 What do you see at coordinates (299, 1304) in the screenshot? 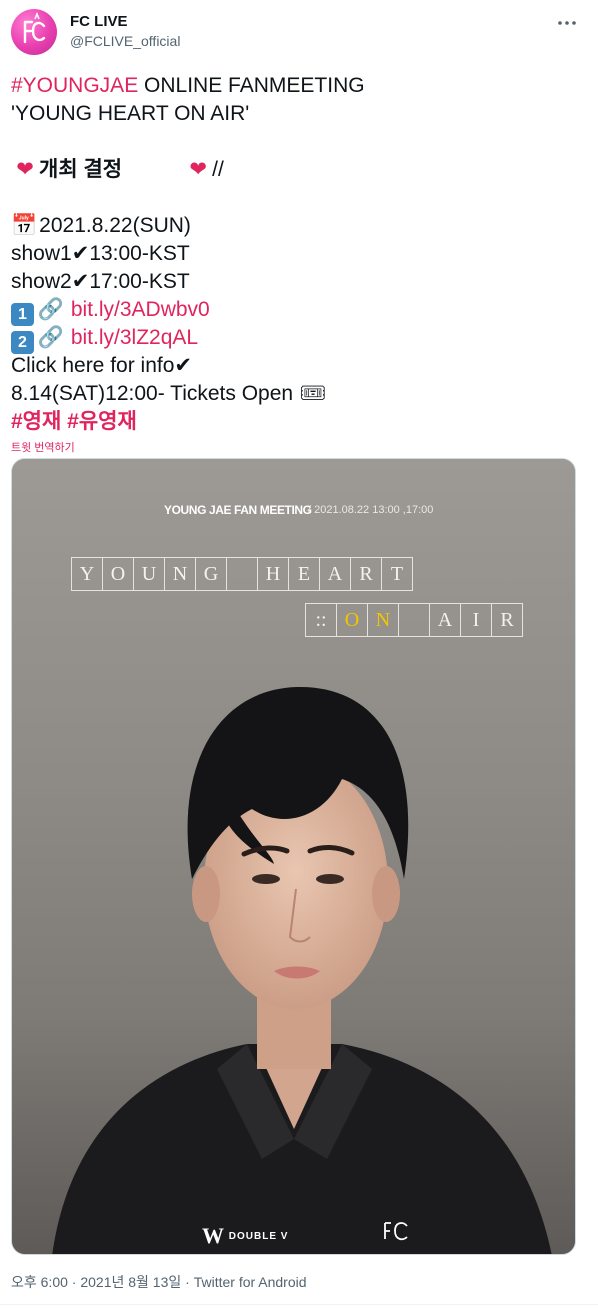
I see `divider` at bounding box center [299, 1304].